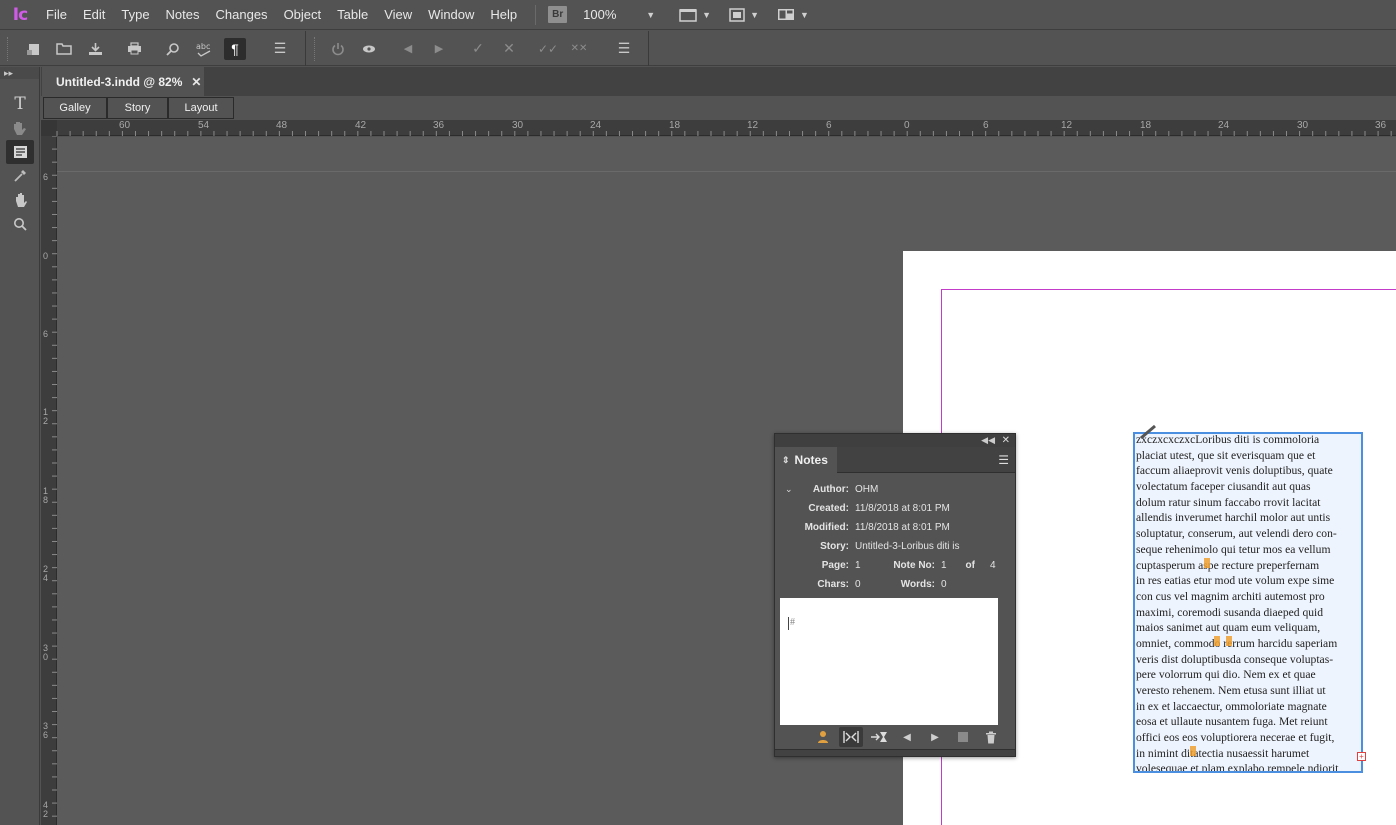 This screenshot has width=1396, height=825. I want to click on vertical-ruler: 6 0 6 1 2 1 8 2 4 3 0 3 6 4 2, so click(49, 480).